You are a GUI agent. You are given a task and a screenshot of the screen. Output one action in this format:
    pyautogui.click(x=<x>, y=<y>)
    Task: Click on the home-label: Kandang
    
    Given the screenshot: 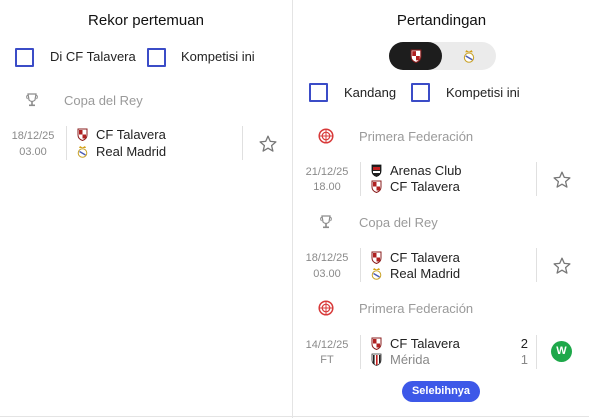 What is the action you would take?
    pyautogui.click(x=370, y=92)
    